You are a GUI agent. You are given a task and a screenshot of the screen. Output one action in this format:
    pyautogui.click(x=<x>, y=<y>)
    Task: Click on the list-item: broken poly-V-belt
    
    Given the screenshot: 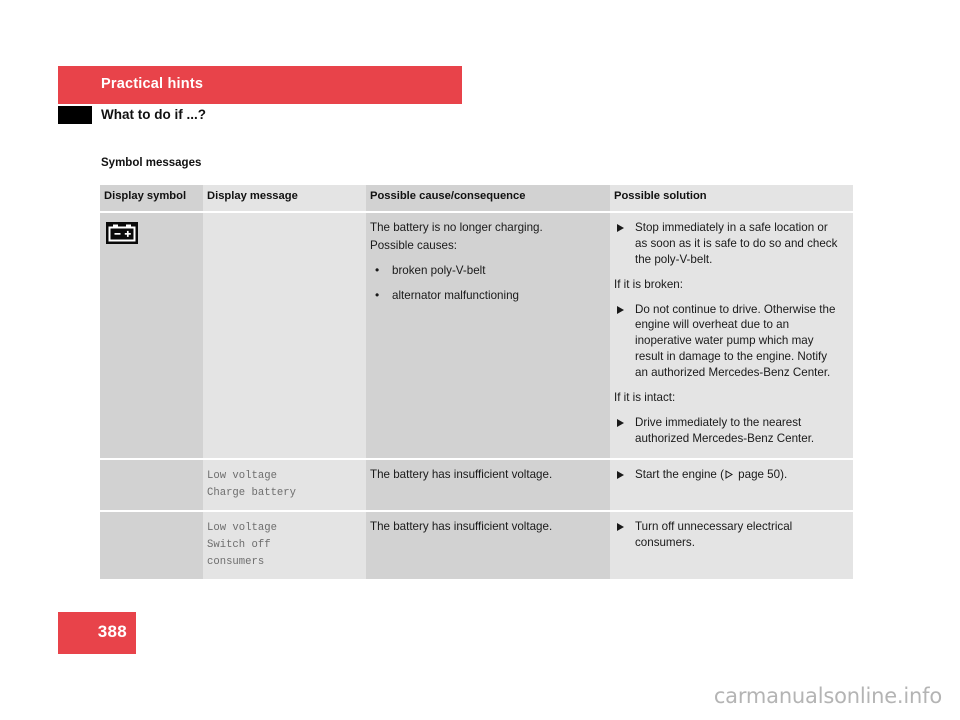 What is the action you would take?
    pyautogui.click(x=485, y=270)
    